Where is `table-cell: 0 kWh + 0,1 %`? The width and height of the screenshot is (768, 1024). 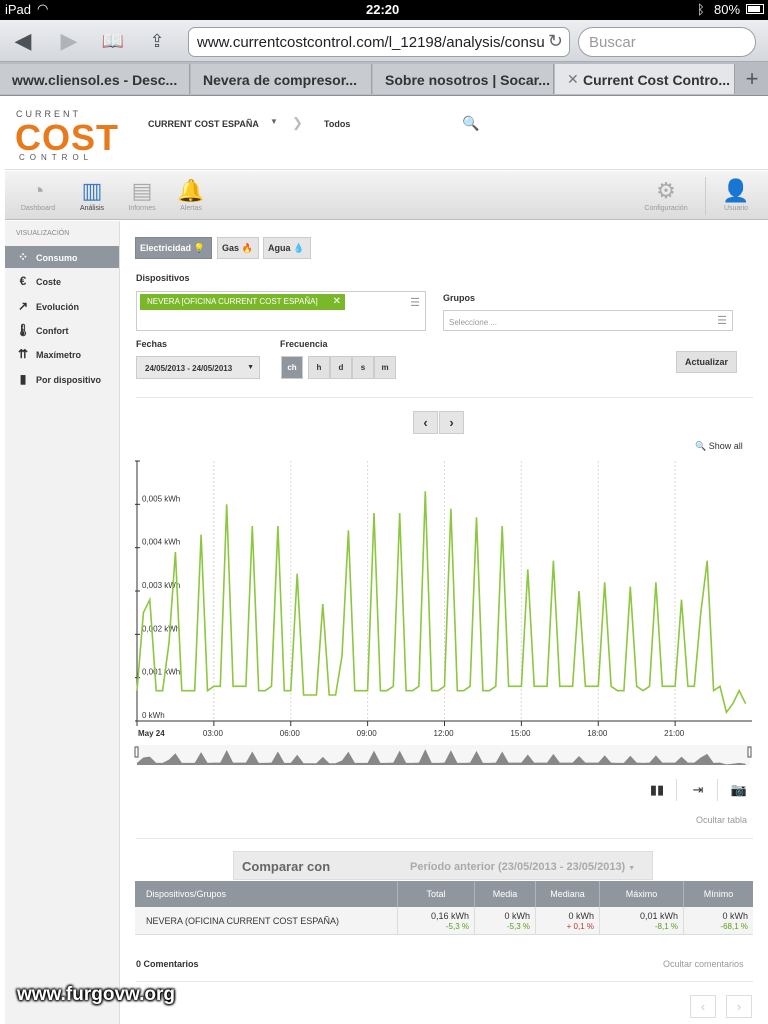 table-cell: 0 kWh + 0,1 % is located at coordinates (568, 921).